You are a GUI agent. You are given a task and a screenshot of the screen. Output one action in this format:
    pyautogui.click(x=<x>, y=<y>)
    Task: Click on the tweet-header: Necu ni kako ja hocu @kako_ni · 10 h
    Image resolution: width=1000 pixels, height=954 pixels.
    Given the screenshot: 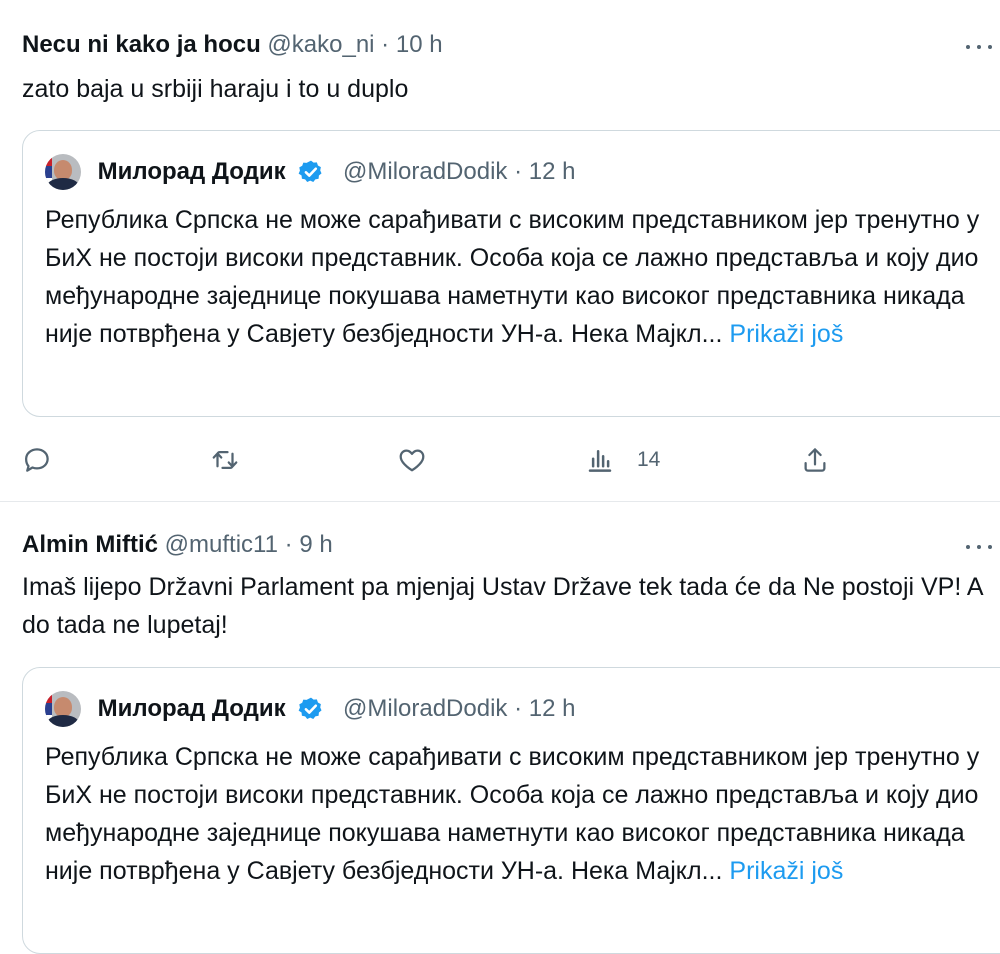 What is the action you would take?
    pyautogui.click(x=232, y=45)
    